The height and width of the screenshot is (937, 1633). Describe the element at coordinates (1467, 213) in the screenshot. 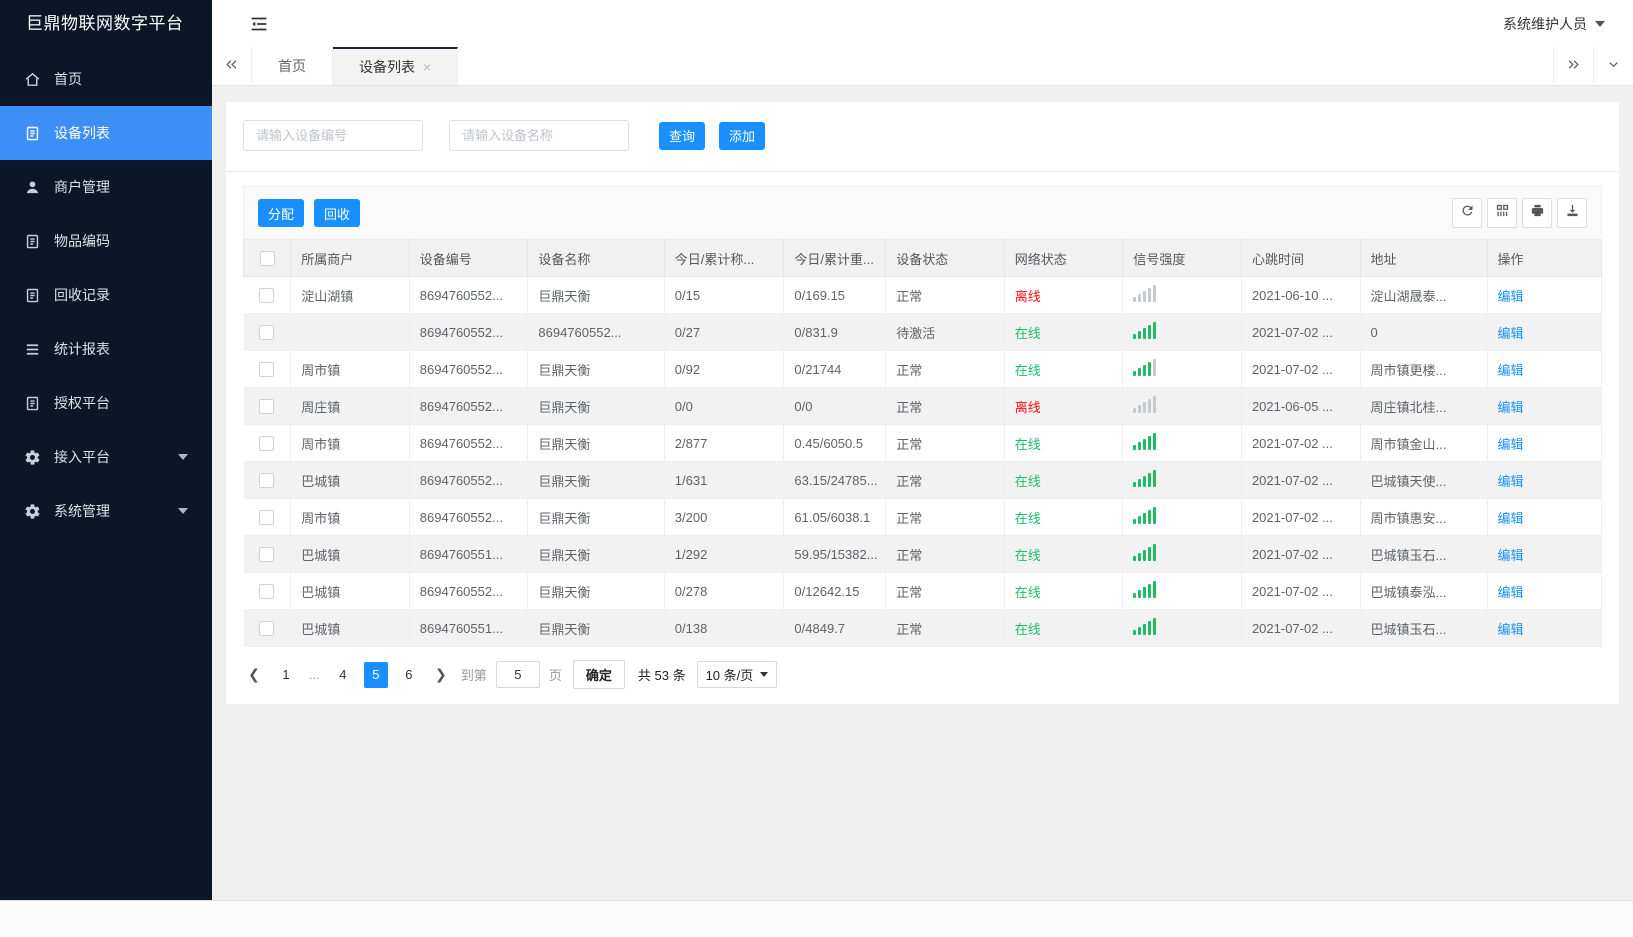

I see `refresh-button` at that location.